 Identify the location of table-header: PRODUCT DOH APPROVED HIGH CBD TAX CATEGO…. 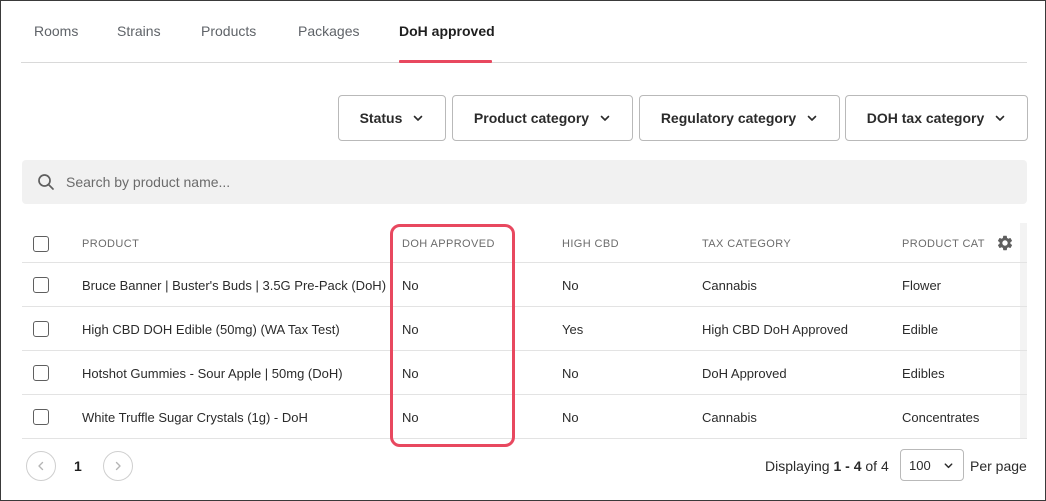
(524, 243).